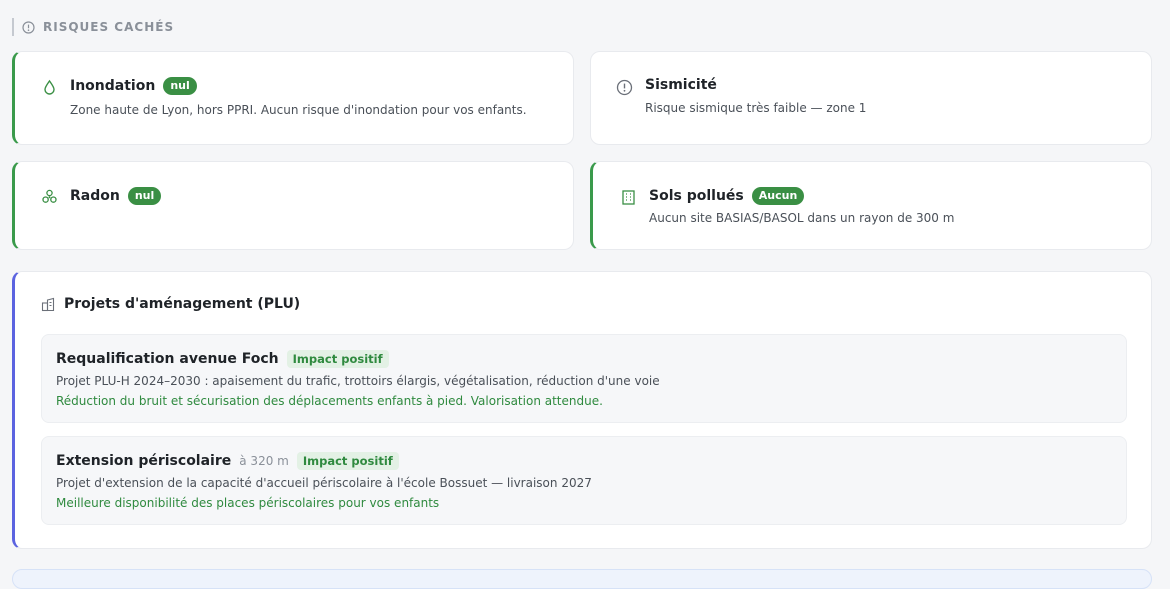 The image size is (1170, 589). I want to click on alert-circle-icon, so click(624, 87).